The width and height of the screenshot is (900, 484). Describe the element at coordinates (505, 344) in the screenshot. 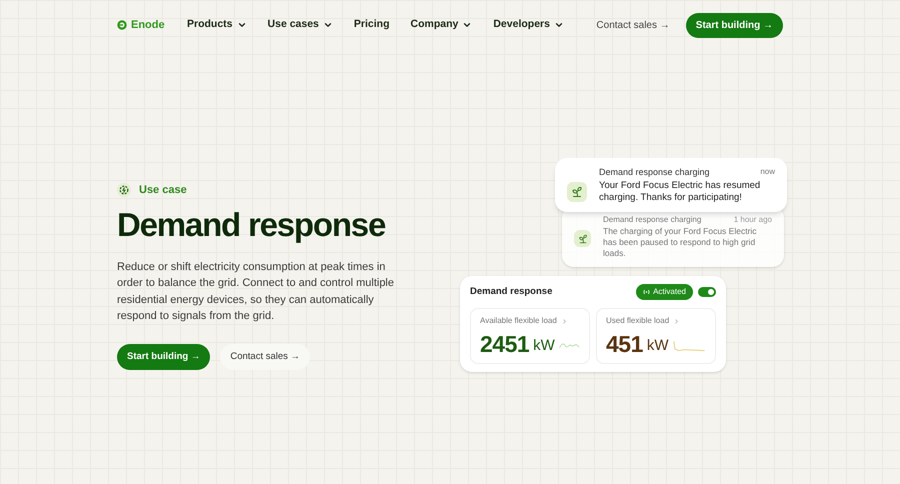

I see `metric-value: 2451` at that location.